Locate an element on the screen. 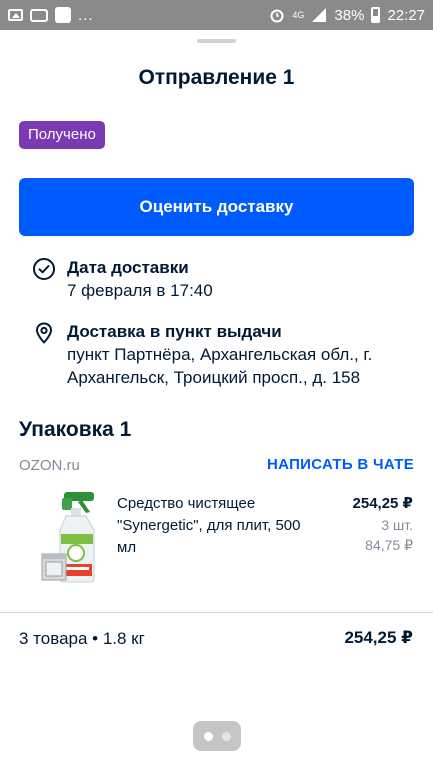  write-in-chat-link: НАПИСАТЬ В ЧАТЕ is located at coordinates (340, 464).